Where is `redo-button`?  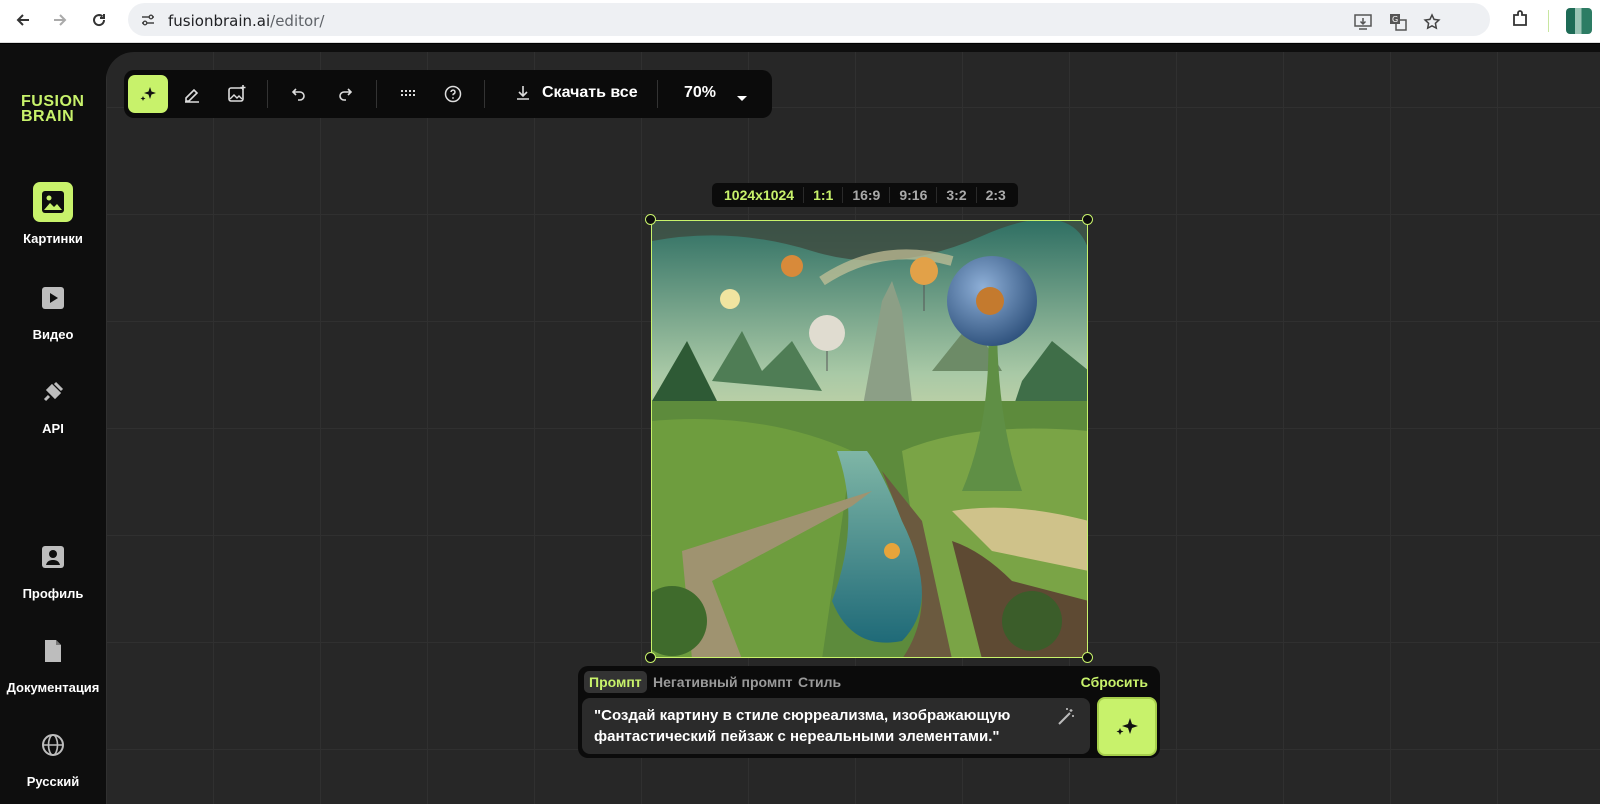 redo-button is located at coordinates (345, 94).